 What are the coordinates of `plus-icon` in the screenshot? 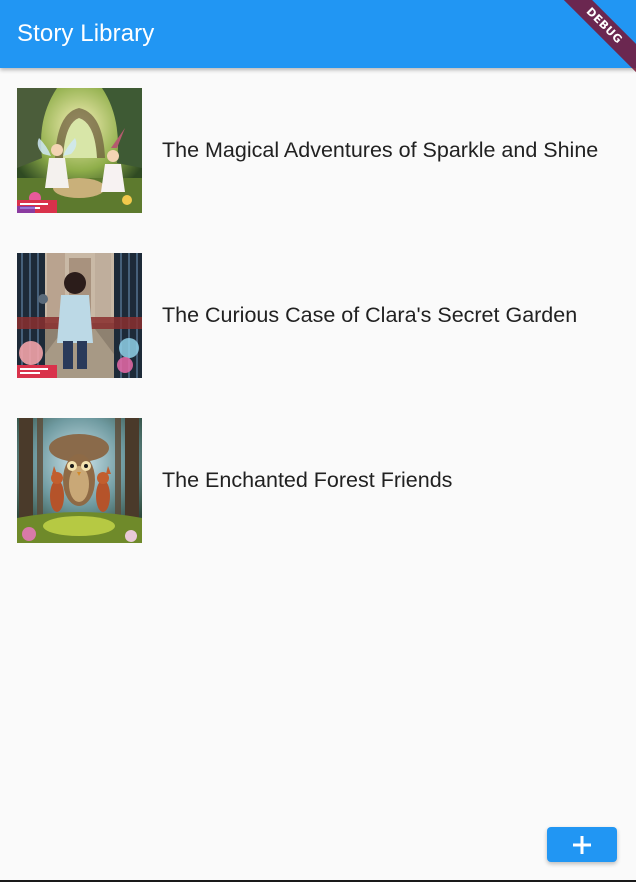 It's located at (582, 845).